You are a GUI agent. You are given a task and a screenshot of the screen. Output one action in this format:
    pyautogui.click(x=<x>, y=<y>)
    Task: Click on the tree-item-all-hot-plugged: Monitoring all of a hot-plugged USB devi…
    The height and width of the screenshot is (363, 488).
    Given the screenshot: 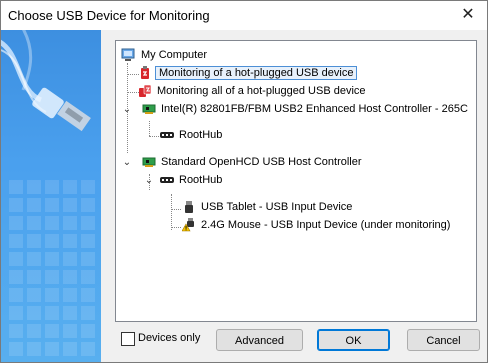 What is the action you would take?
    pyautogui.click(x=253, y=91)
    